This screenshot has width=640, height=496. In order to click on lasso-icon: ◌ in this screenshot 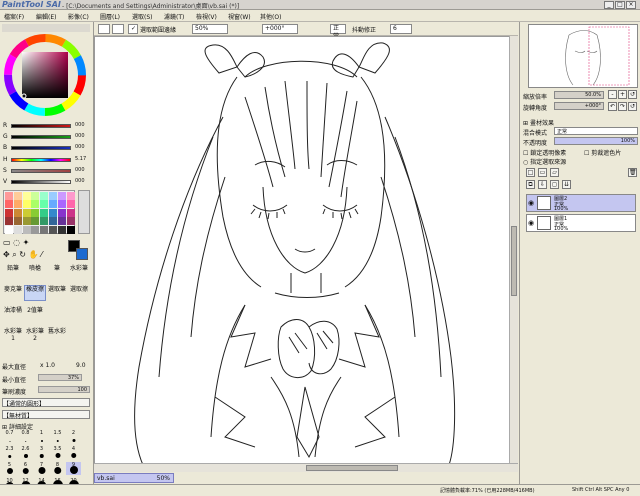, I will do `click(16, 242)`.